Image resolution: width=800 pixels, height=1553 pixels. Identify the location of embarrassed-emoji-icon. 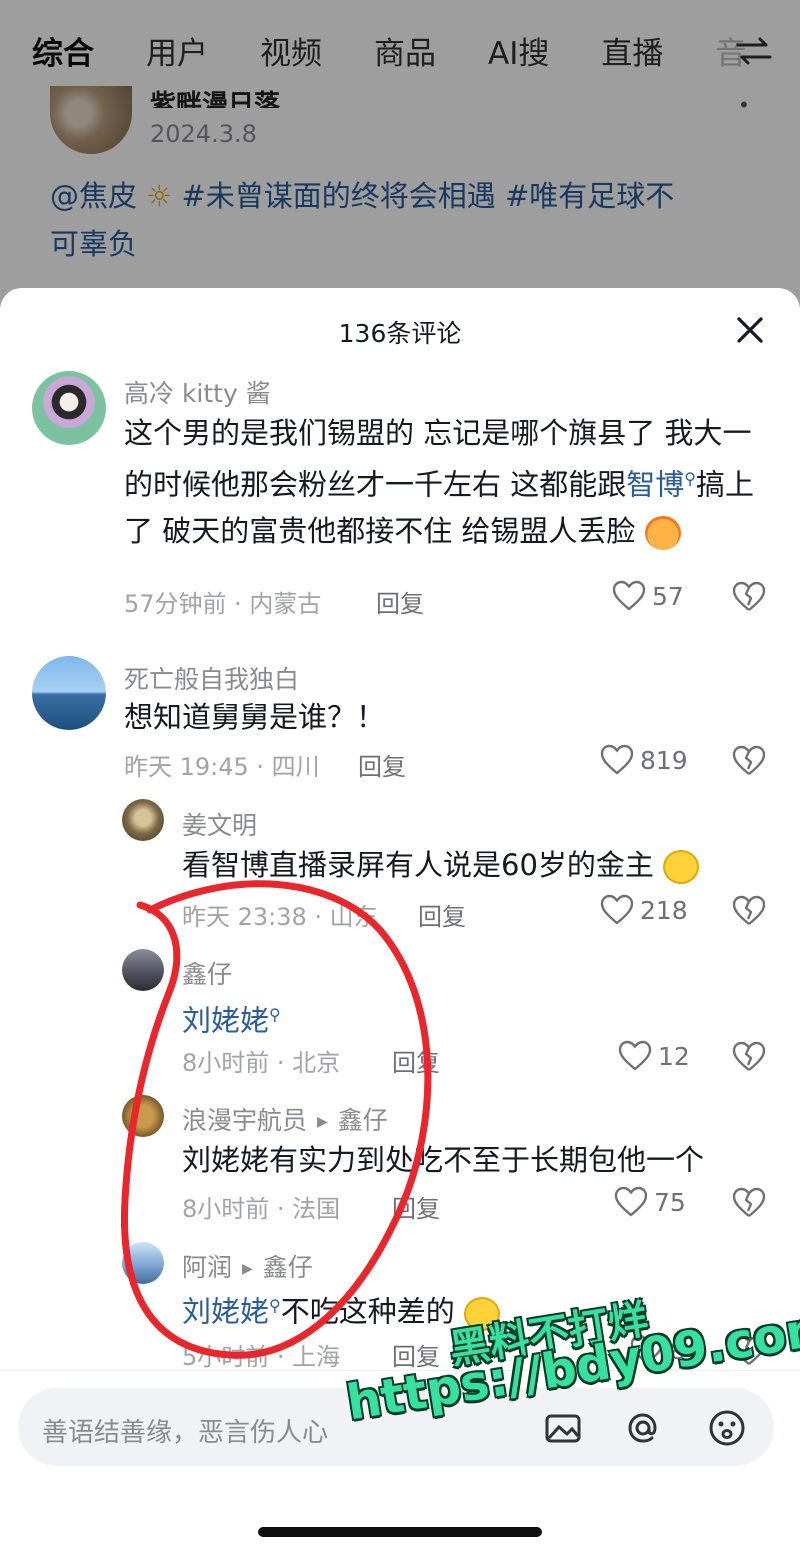
(662, 532).